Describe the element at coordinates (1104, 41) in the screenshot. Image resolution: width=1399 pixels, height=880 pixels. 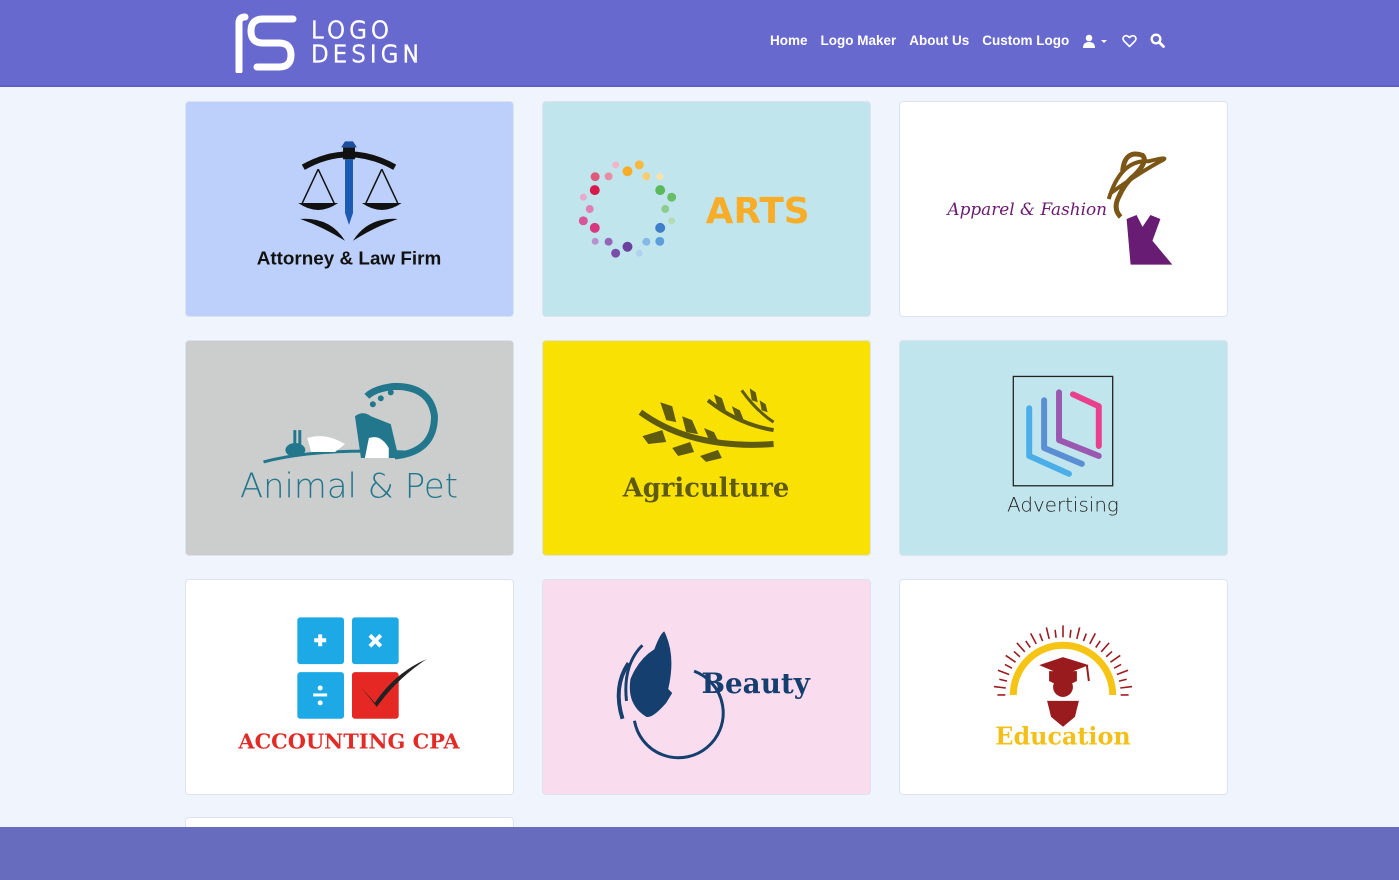
I see `caret-down-icon` at that location.